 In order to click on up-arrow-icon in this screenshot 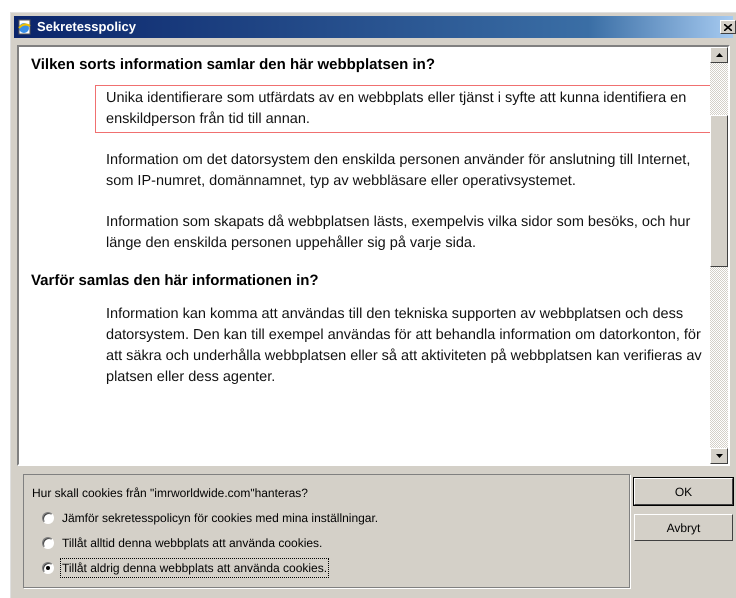, I will do `click(719, 55)`.